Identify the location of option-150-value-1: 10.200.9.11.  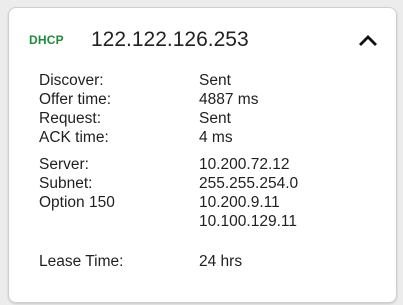
(239, 202).